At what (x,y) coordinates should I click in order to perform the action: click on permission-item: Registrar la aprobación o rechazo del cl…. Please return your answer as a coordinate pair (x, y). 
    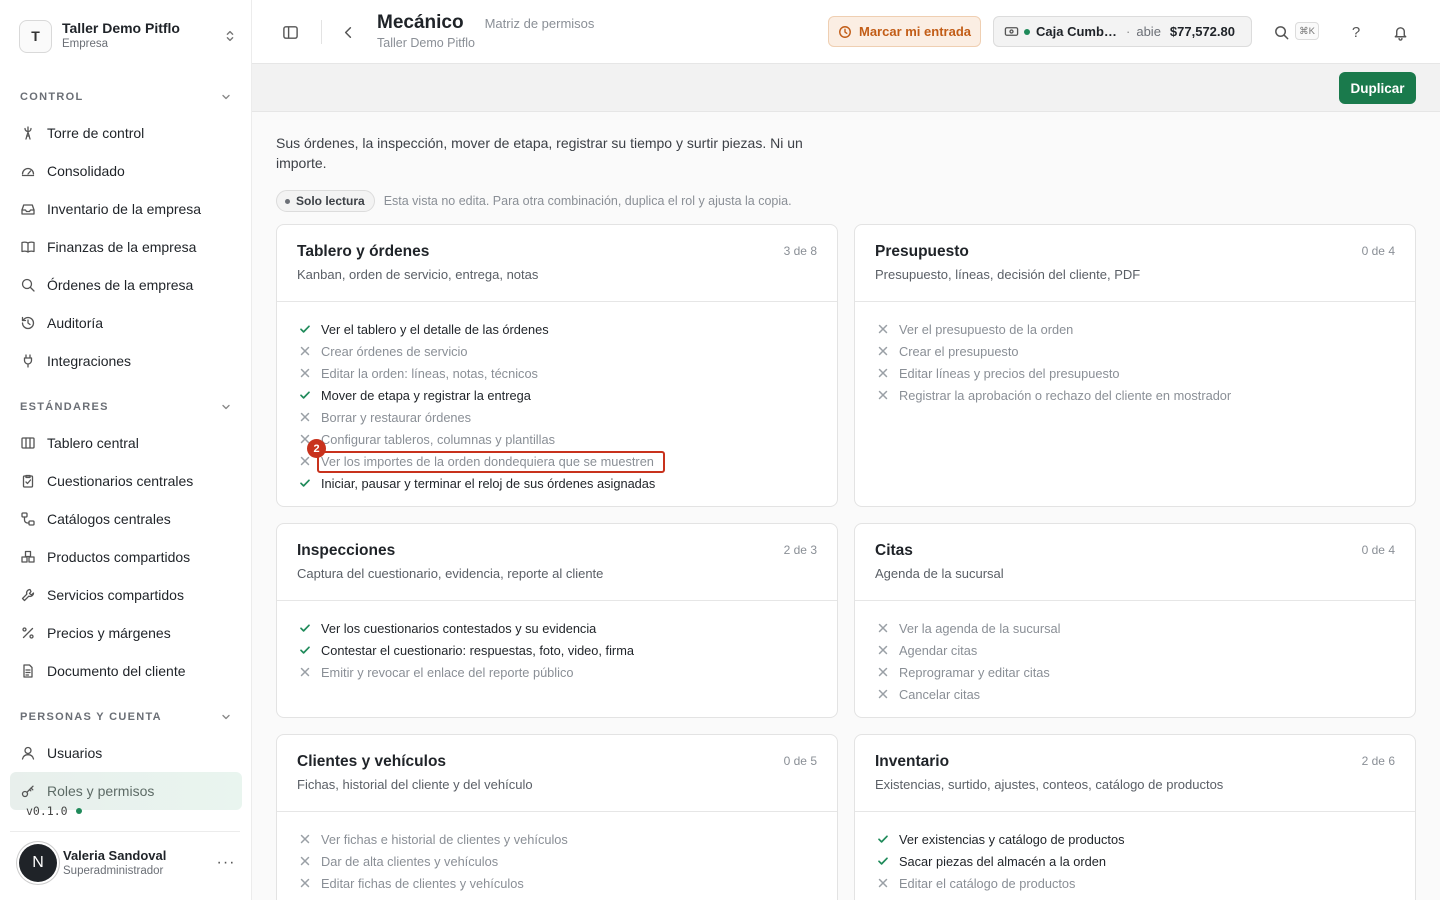
    Looking at the image, I should click on (1136, 395).